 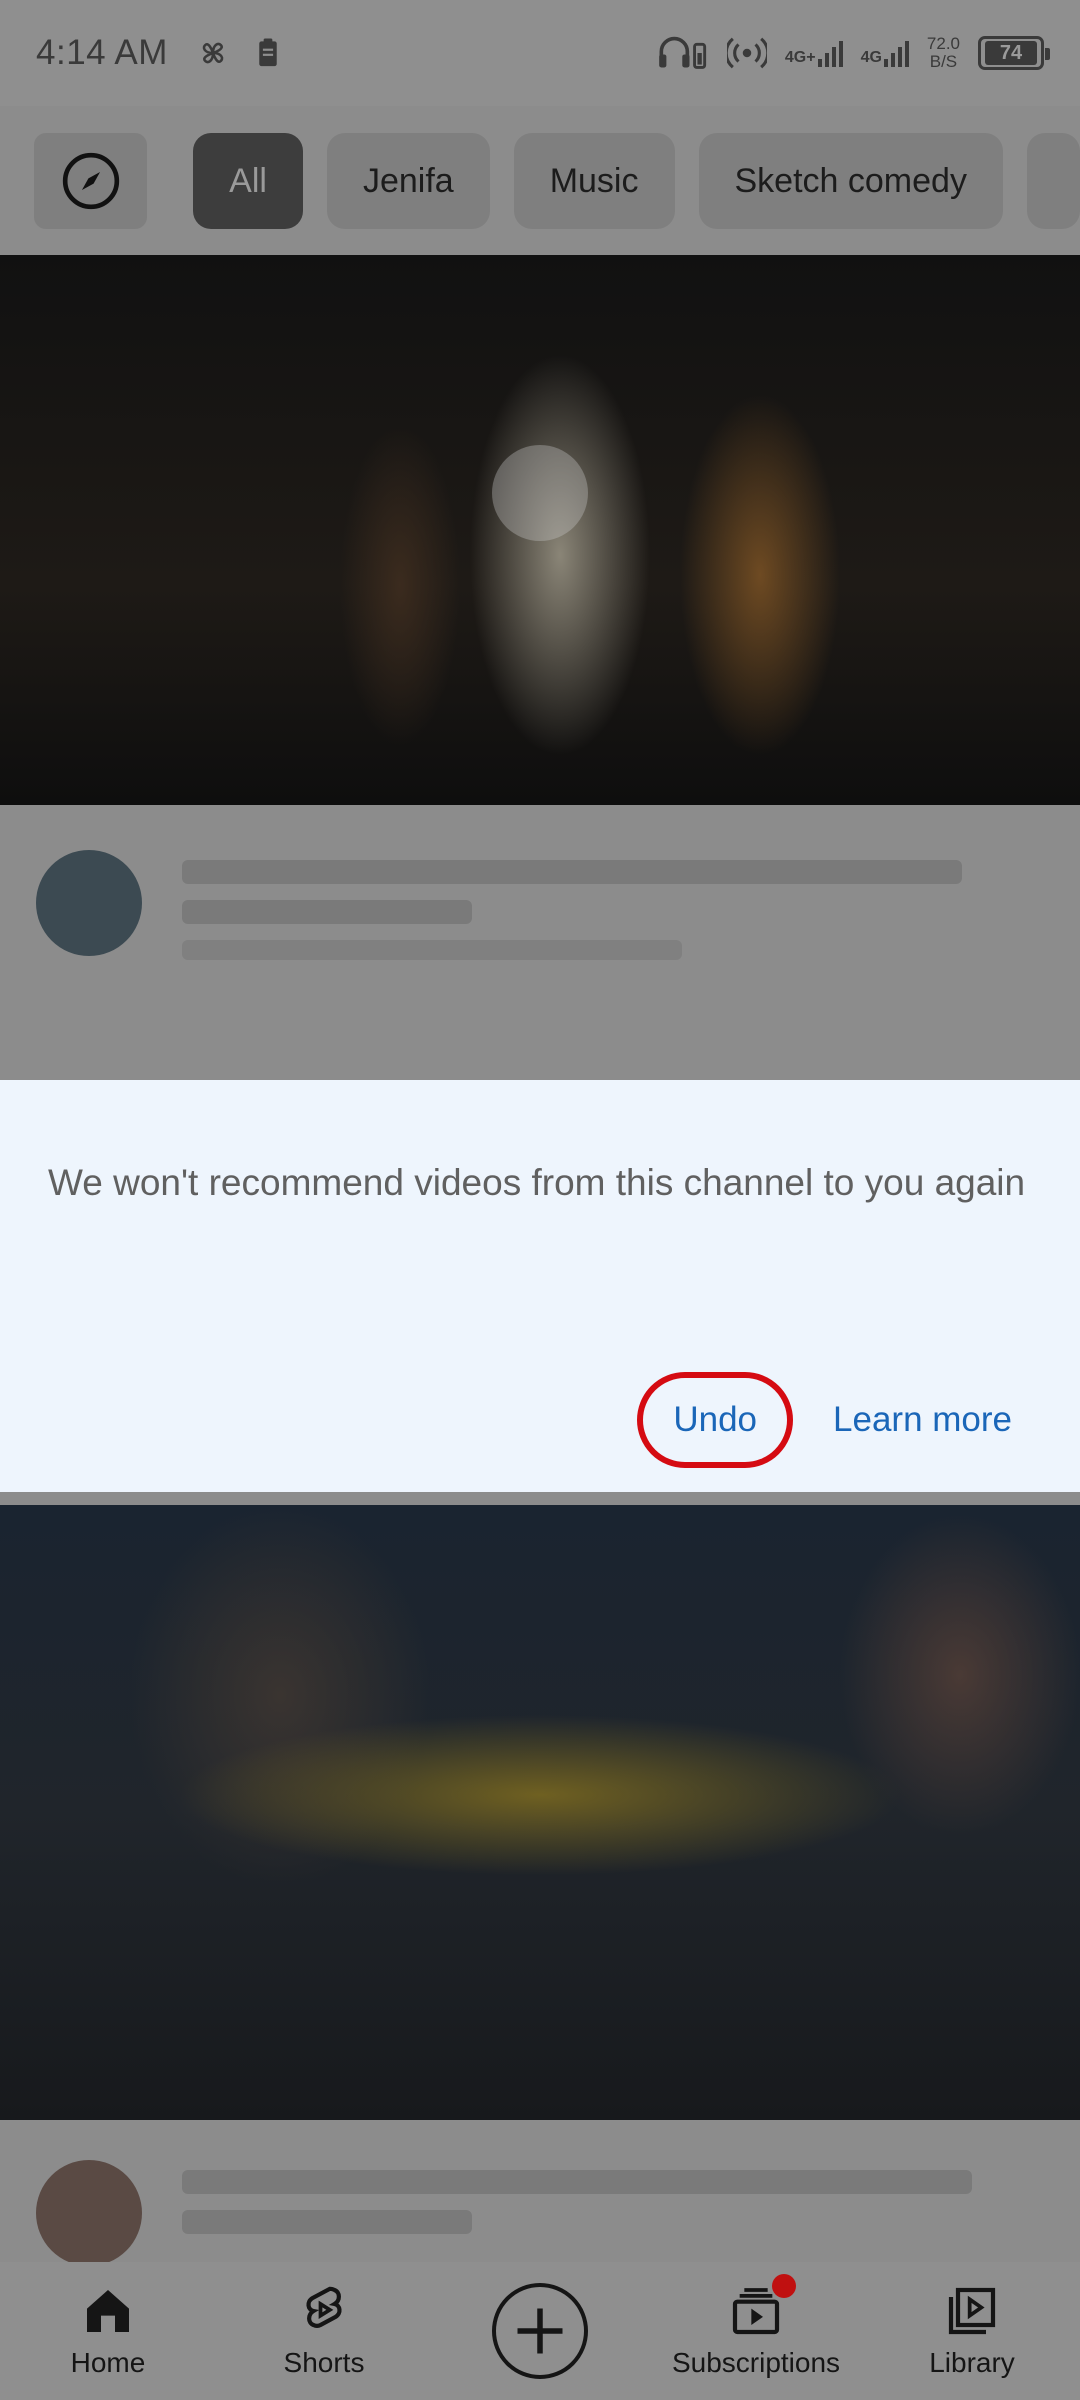 I want to click on bottom-navigation: Home Shorts Subscriptions Library, so click(x=540, y=2331).